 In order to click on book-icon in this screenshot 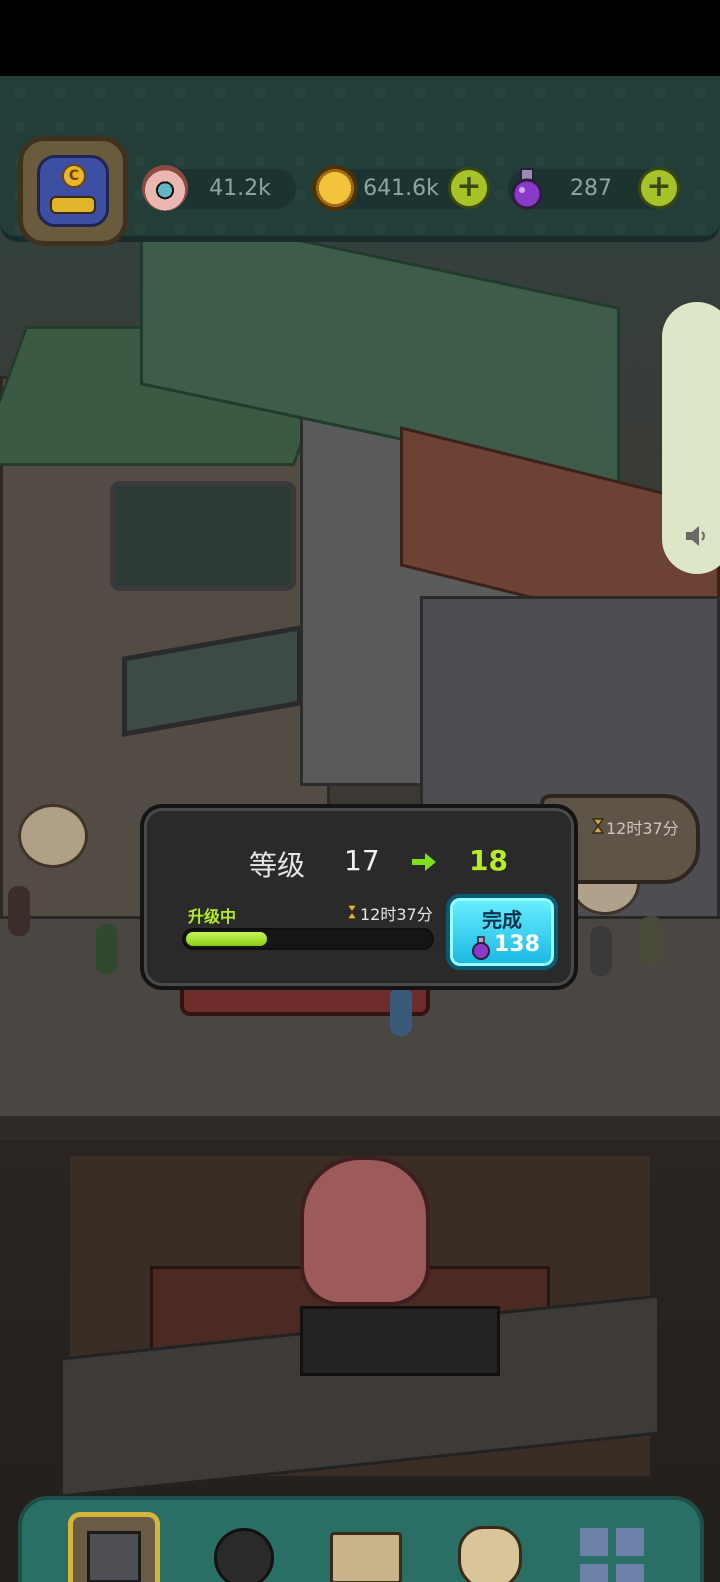, I will do `click(368, 1547)`.